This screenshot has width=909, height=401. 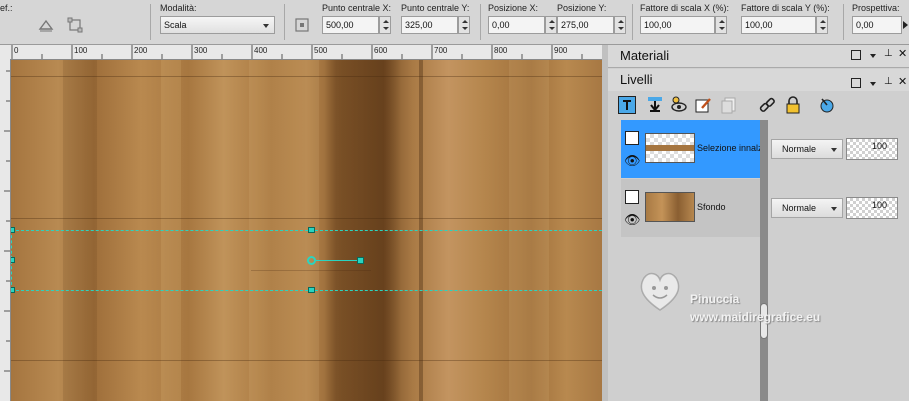 What do you see at coordinates (660, 291) in the screenshot?
I see `watermark-heart-logo` at bounding box center [660, 291].